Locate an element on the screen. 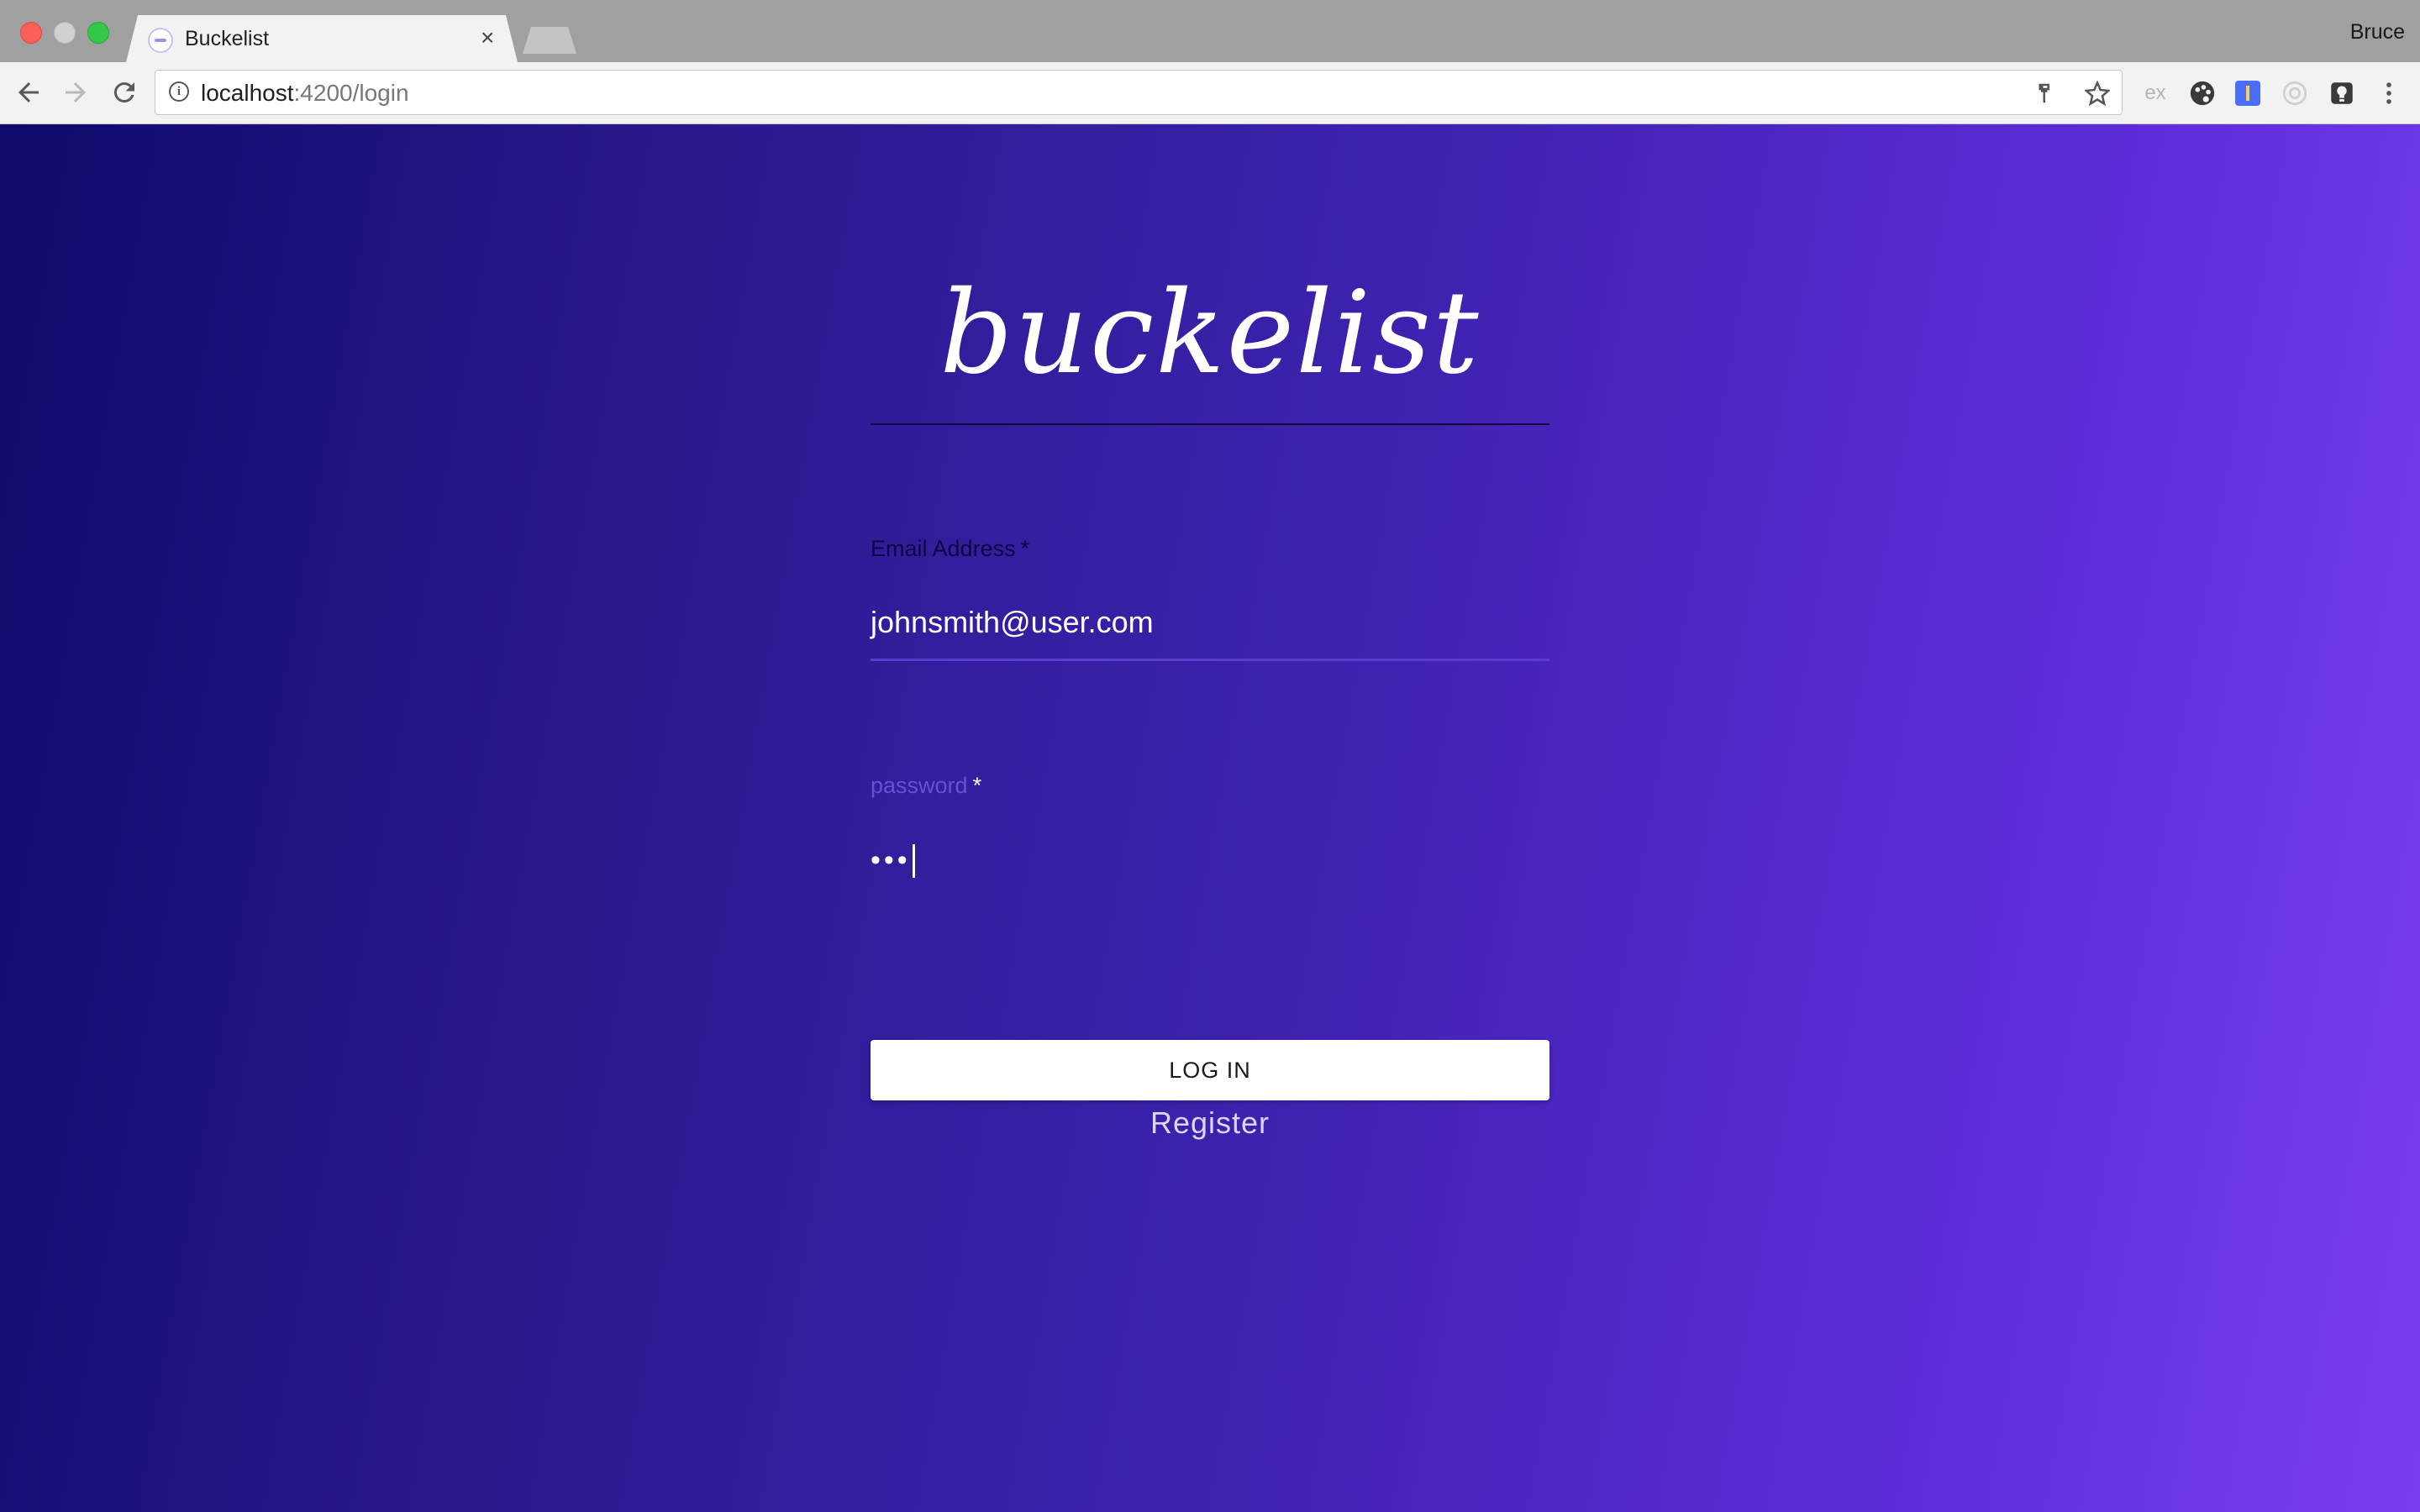 The height and width of the screenshot is (1512, 2420). password-underline is located at coordinates (1210, 660).